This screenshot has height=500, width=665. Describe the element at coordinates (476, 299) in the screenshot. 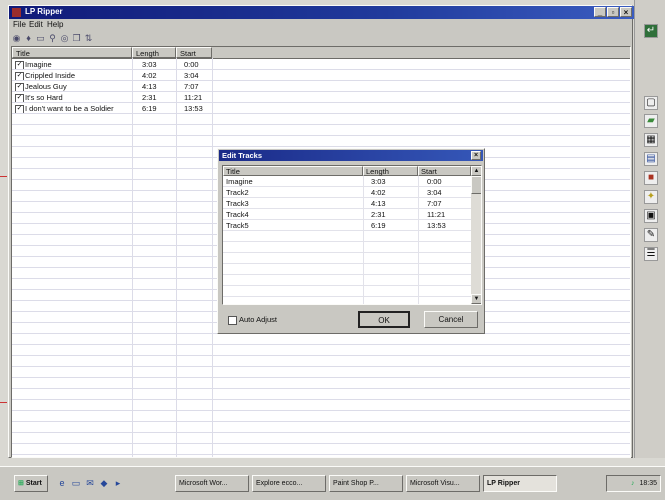

I see `scroll-down-icon: ▼` at that location.